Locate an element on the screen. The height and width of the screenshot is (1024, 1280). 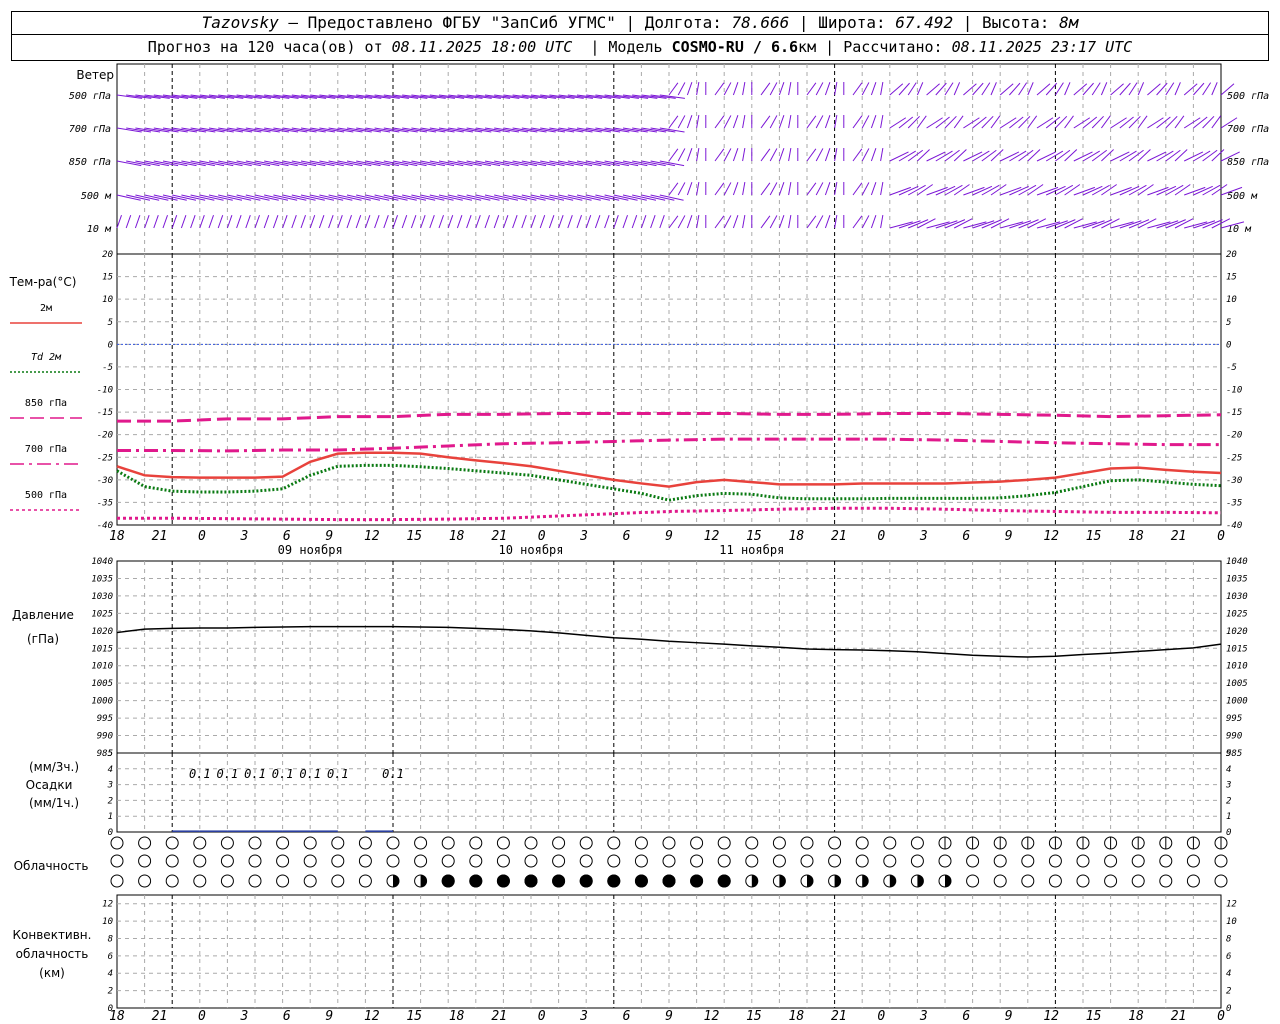
conv-ytick-right: 10 is located at coordinates (1231, 922).